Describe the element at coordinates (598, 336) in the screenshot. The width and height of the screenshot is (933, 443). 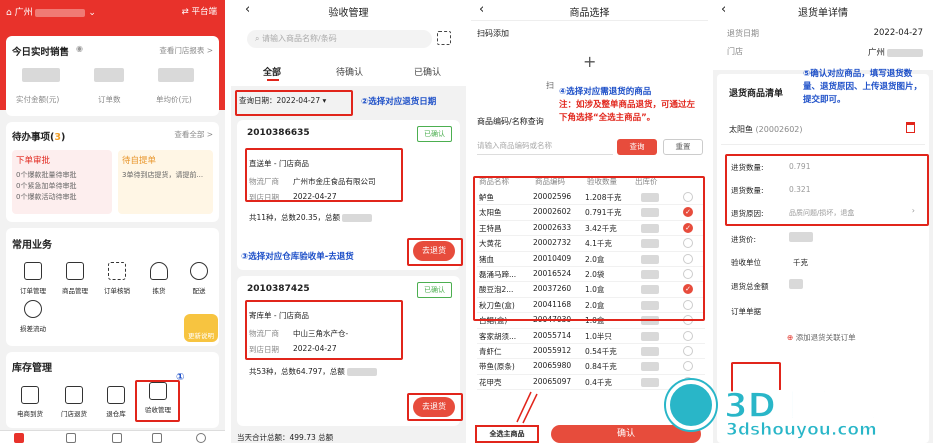
I see `cell-qty: 1.0半只` at that location.